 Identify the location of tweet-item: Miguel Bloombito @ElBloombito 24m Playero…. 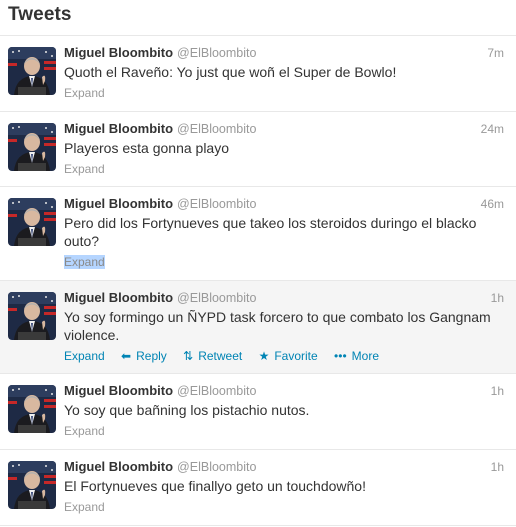
(258, 149).